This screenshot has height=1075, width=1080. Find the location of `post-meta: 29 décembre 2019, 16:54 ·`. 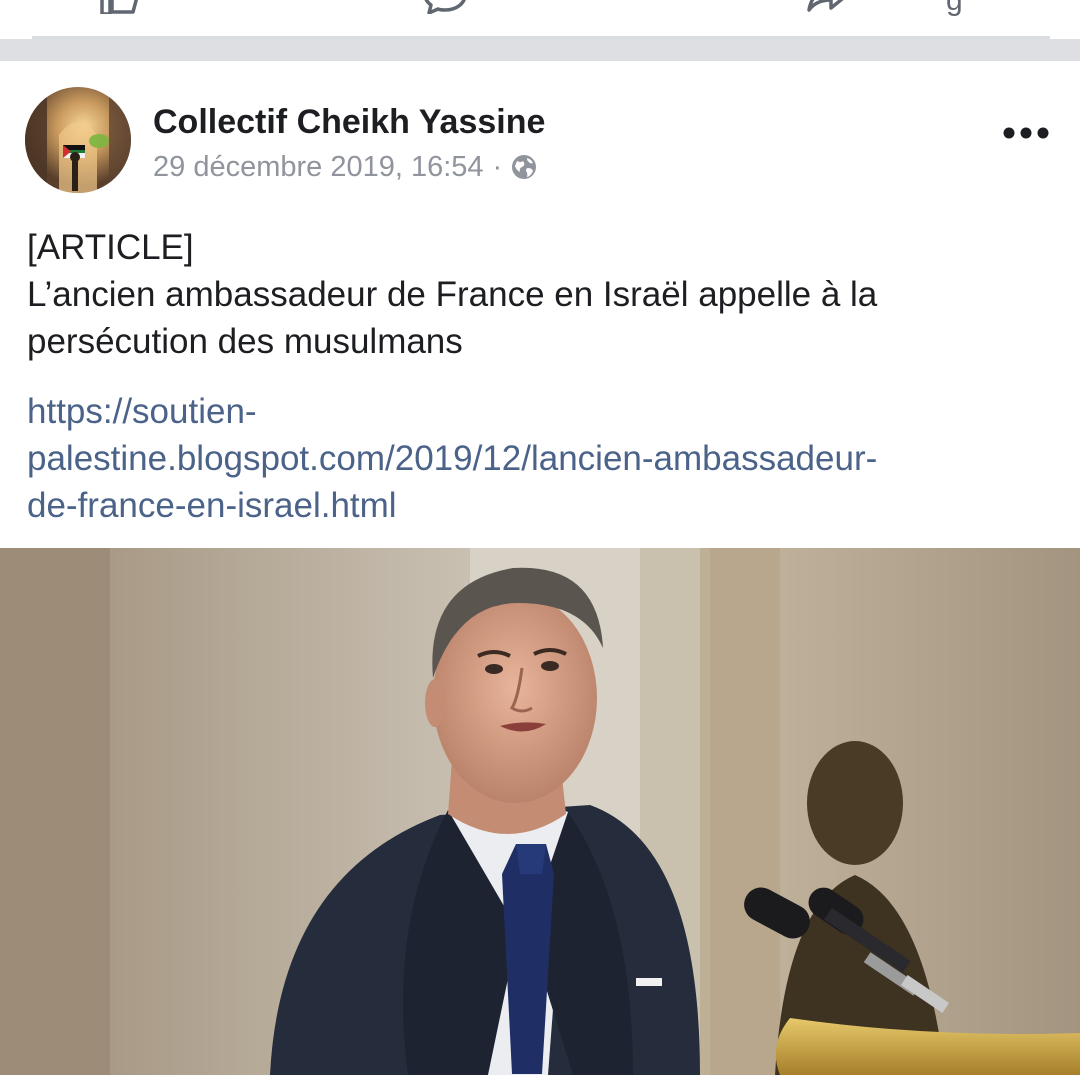

post-meta: 29 décembre 2019, 16:54 · is located at coordinates (345, 167).